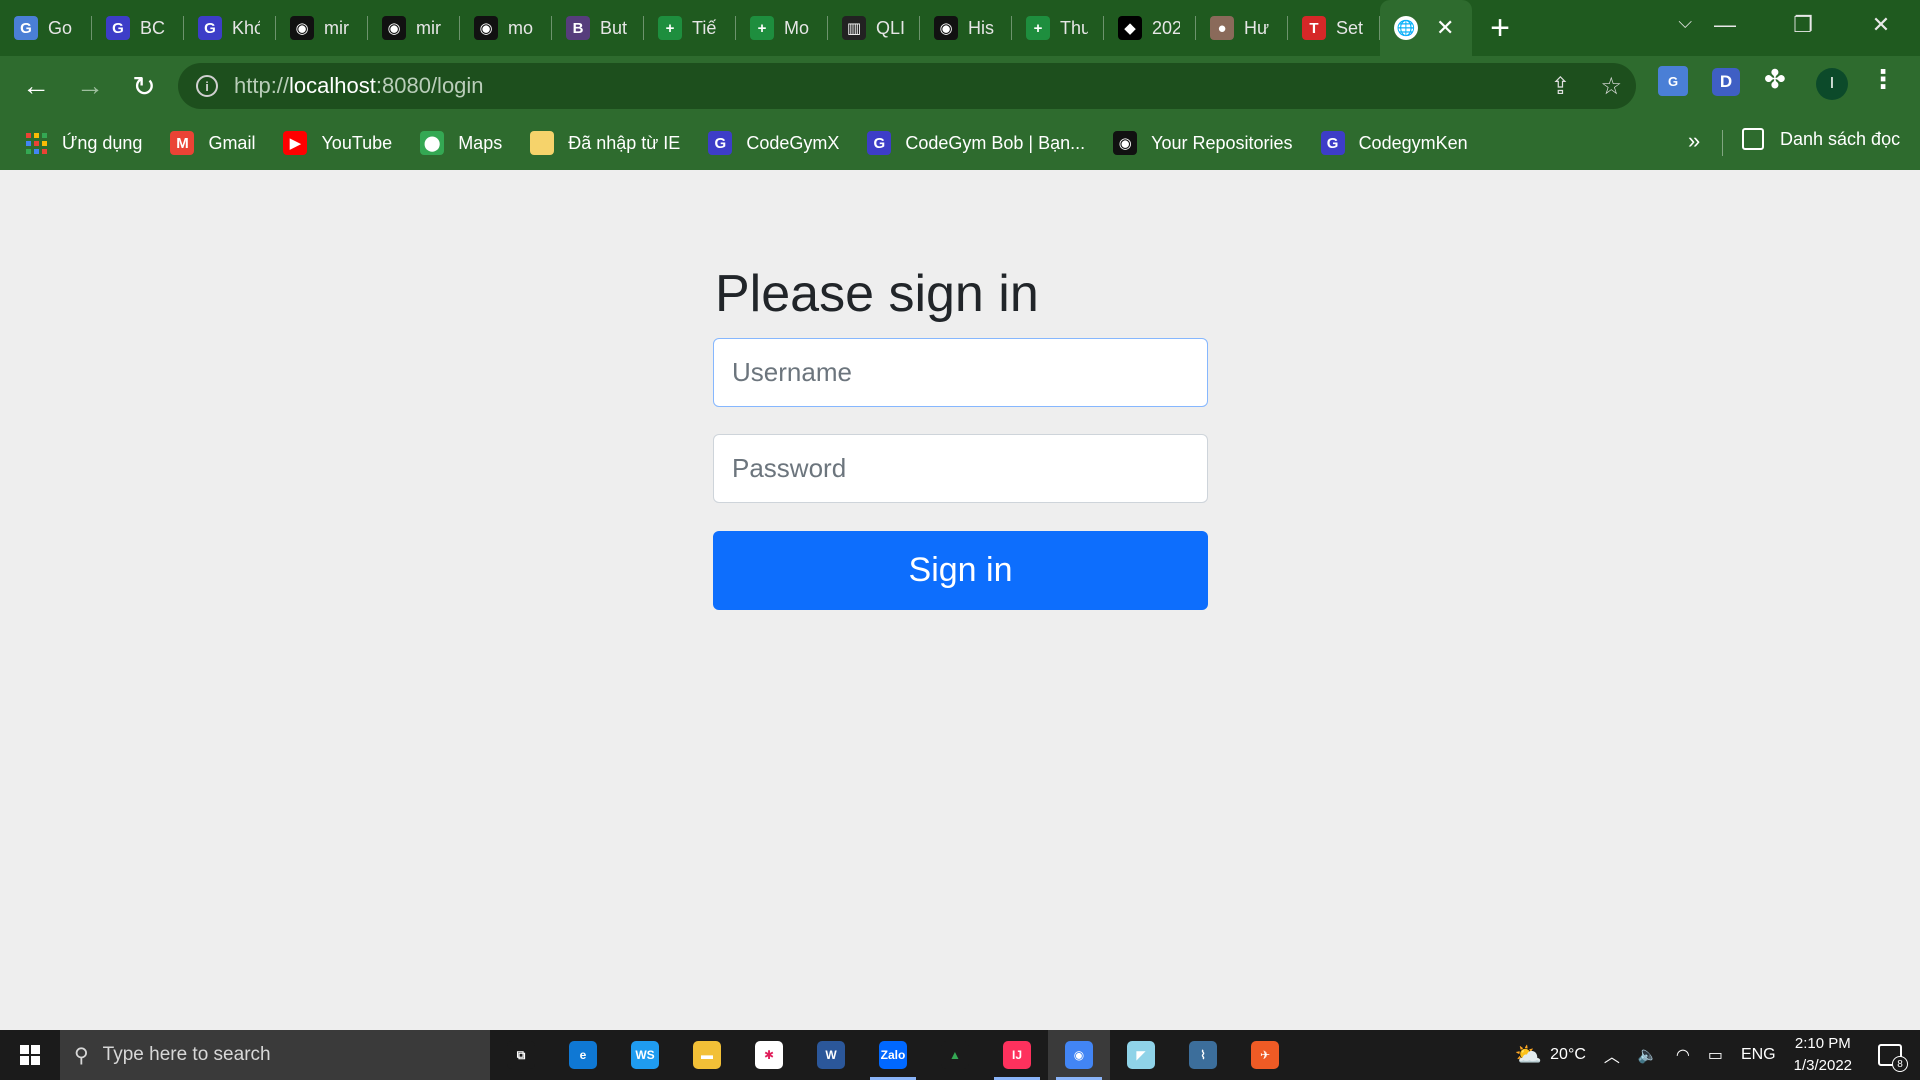 This screenshot has height=1080, width=1920. What do you see at coordinates (1242, 28) in the screenshot?
I see `tab: ● Hư` at bounding box center [1242, 28].